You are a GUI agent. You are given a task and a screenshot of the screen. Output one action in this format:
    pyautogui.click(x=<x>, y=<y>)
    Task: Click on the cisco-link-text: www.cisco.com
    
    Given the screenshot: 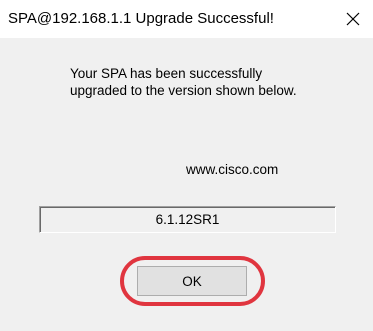 What is the action you would take?
    pyautogui.click(x=232, y=169)
    